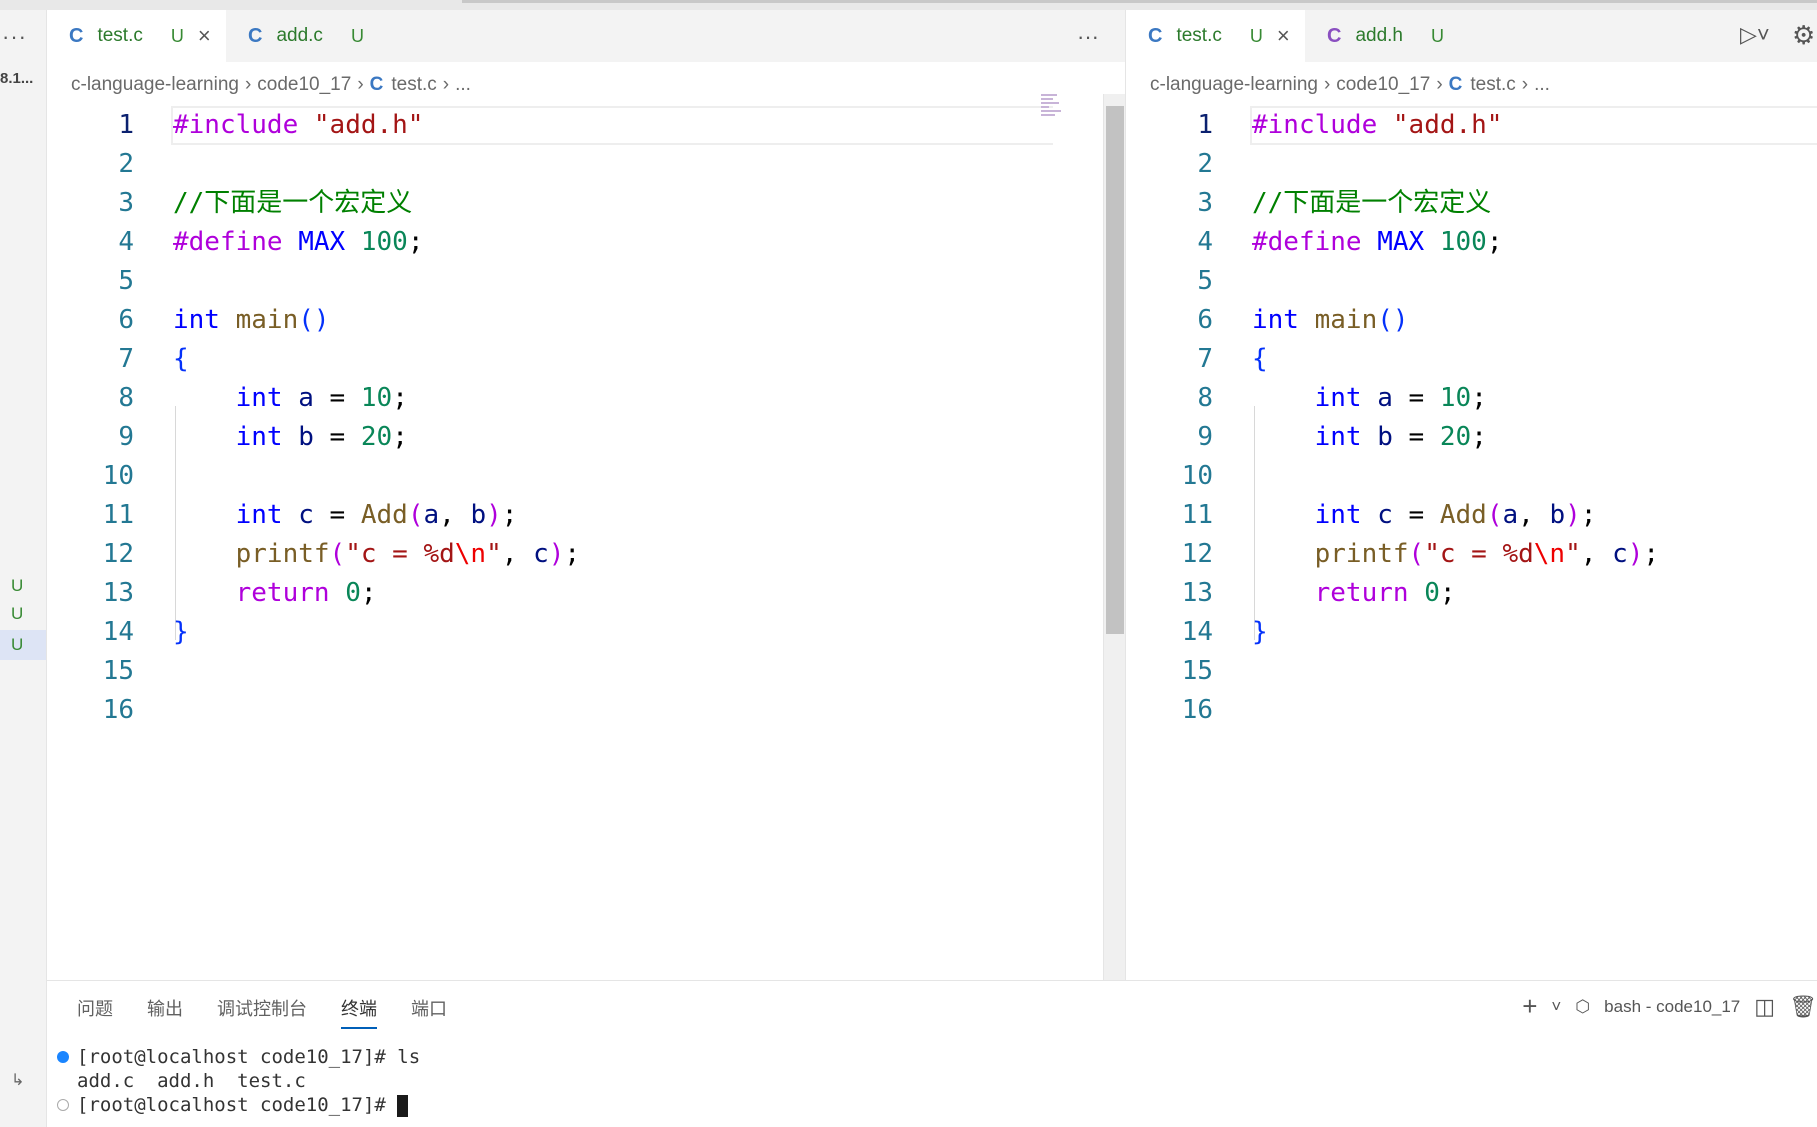  I want to click on top-scrollbar-thumb, so click(1139, 1).